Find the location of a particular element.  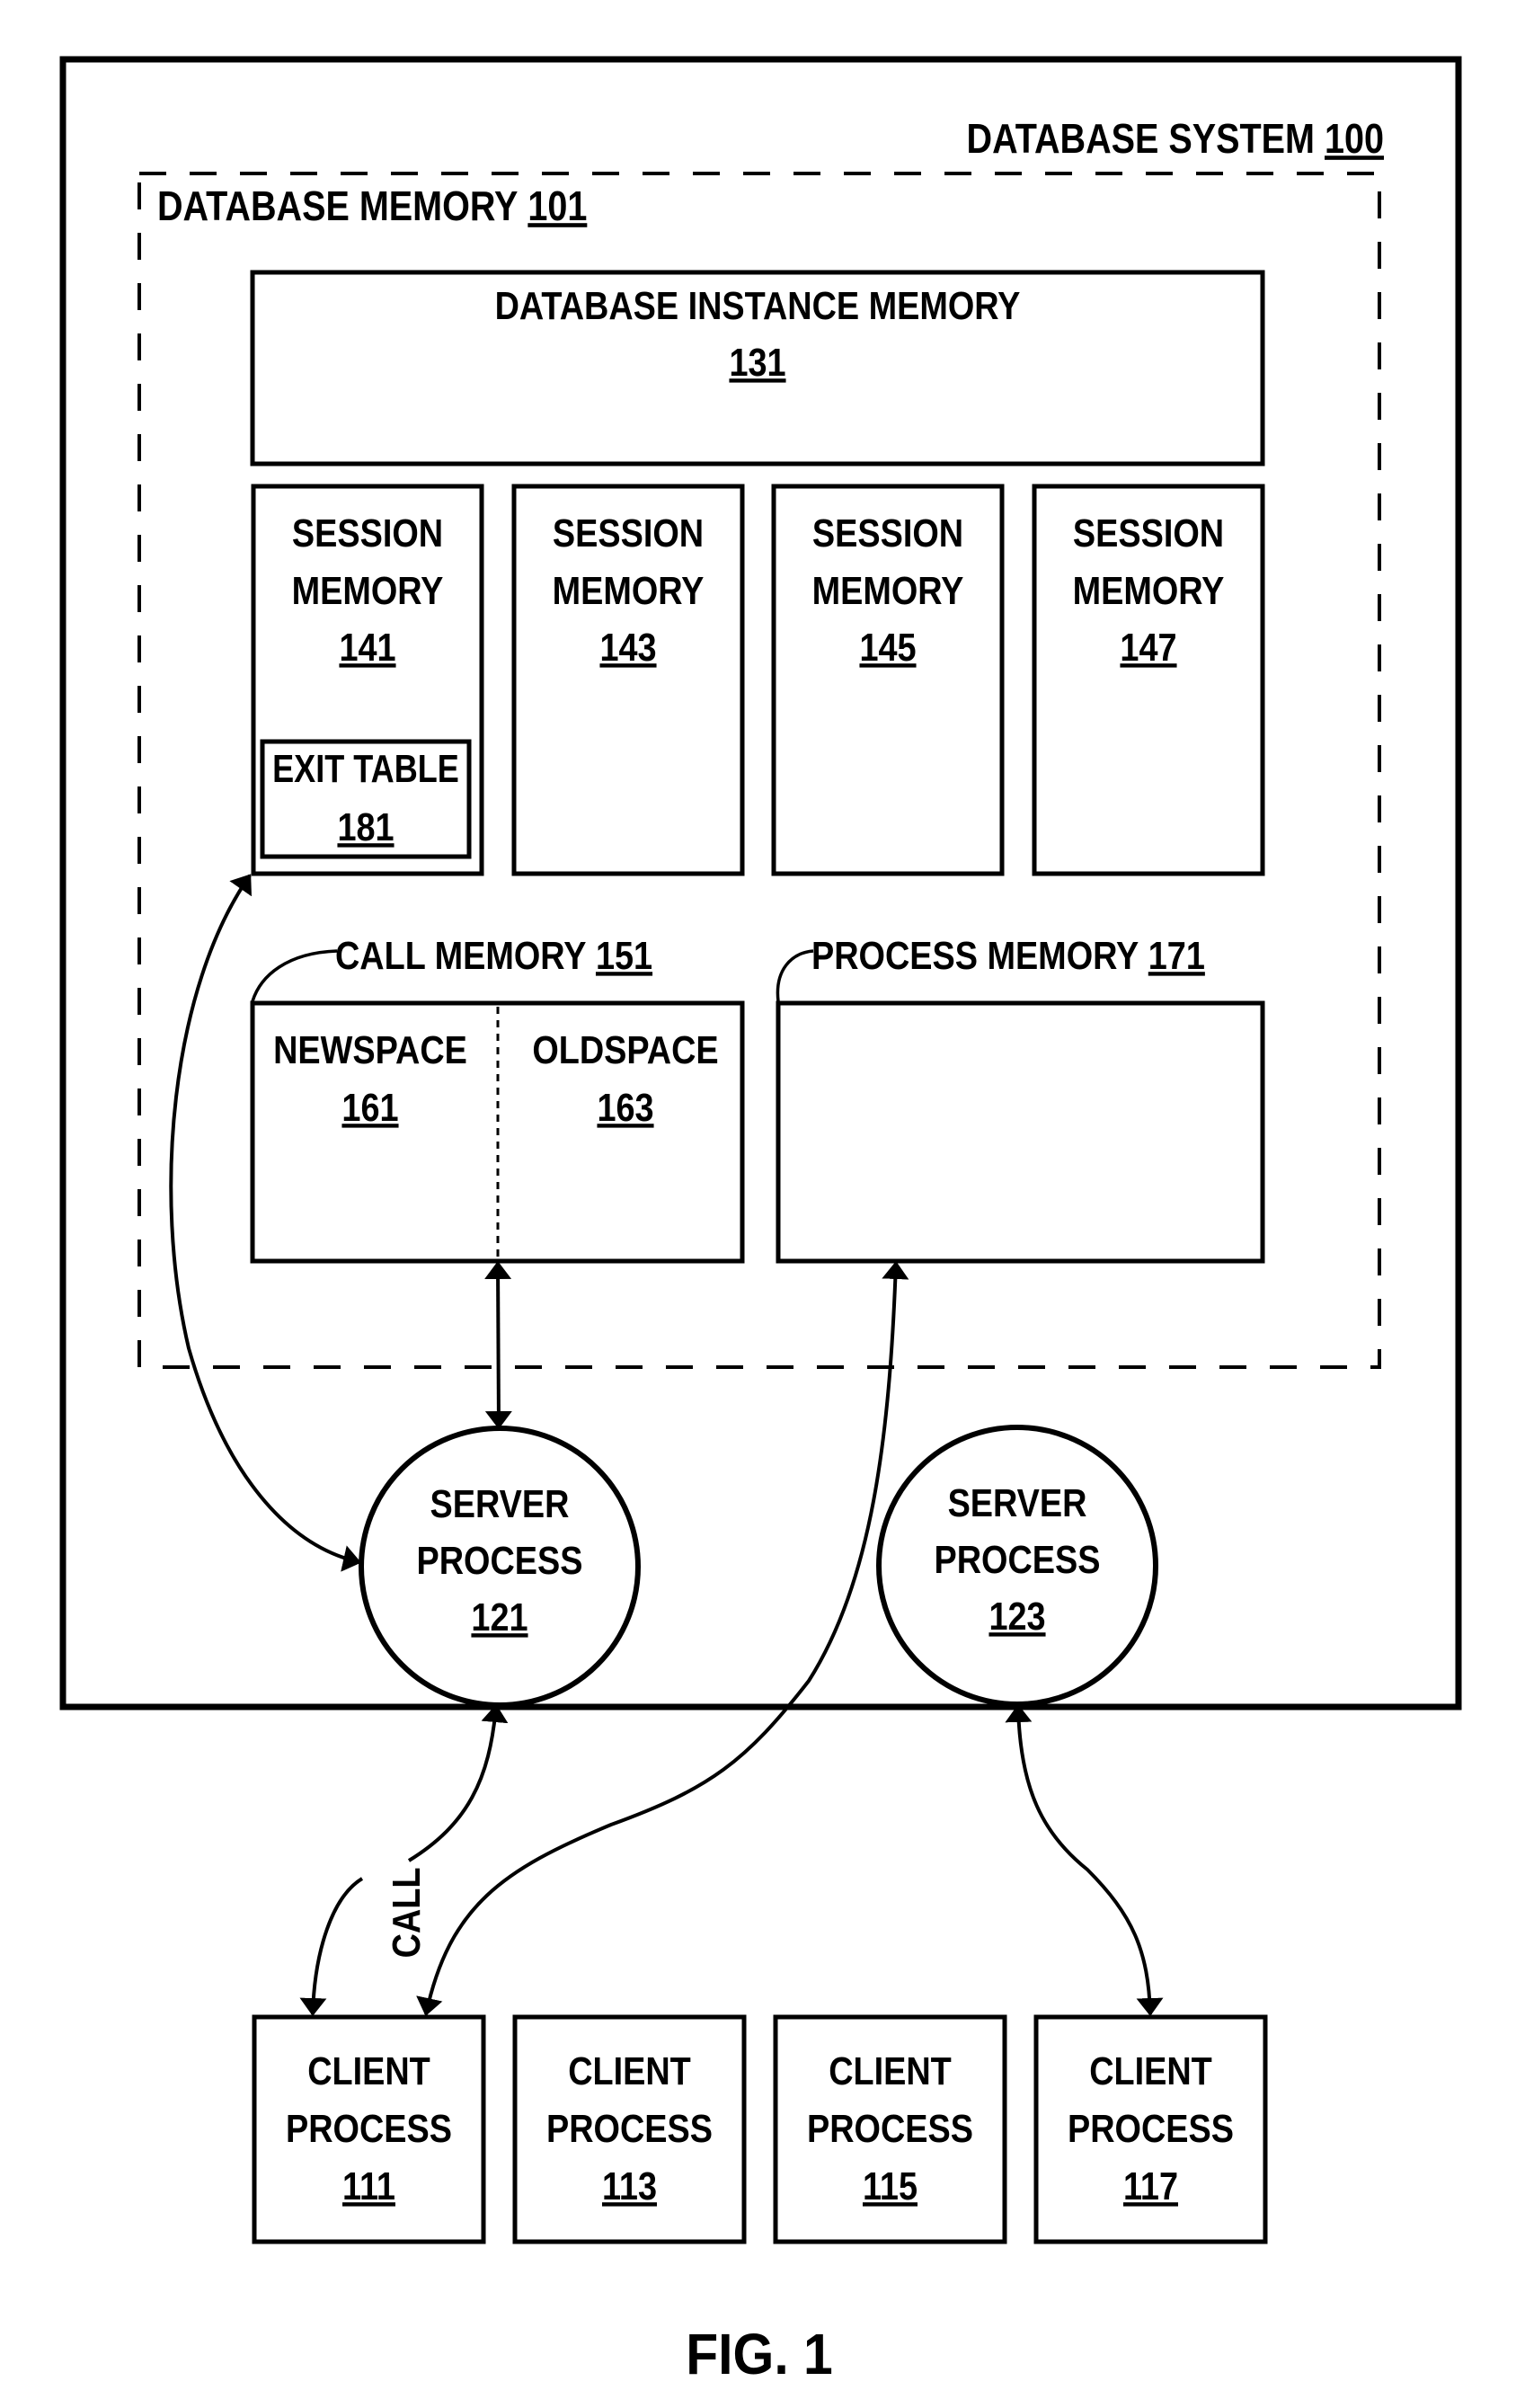

newspace-label: NEWSPACE is located at coordinates (370, 1049).